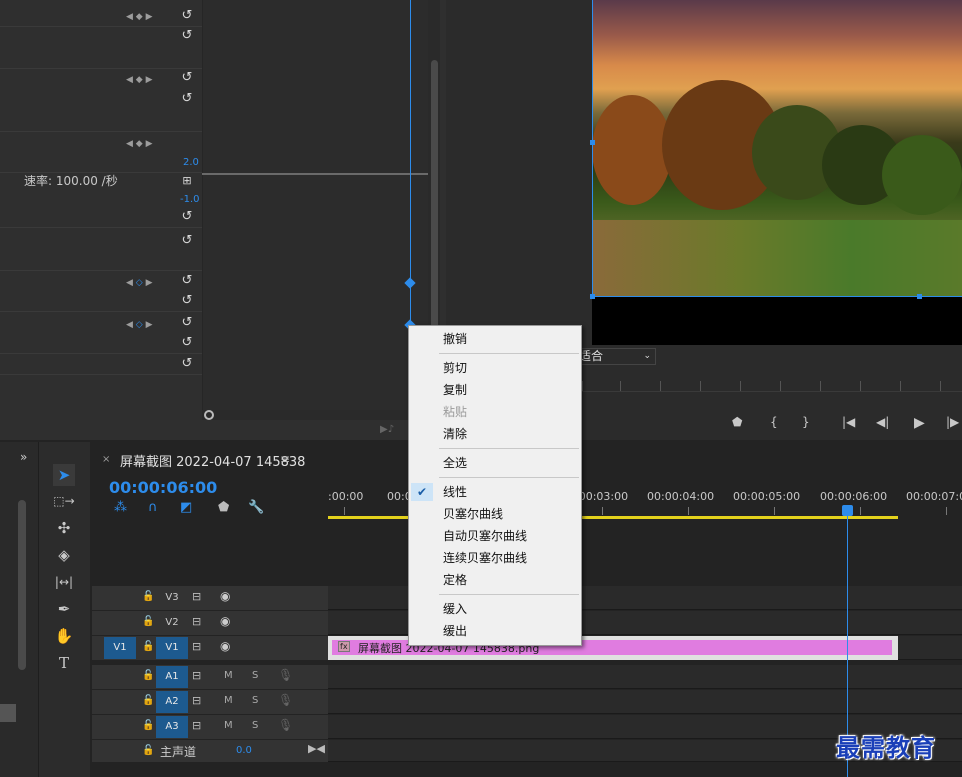 The height and width of the screenshot is (777, 962). I want to click on track-label-v2: V2, so click(172, 623).